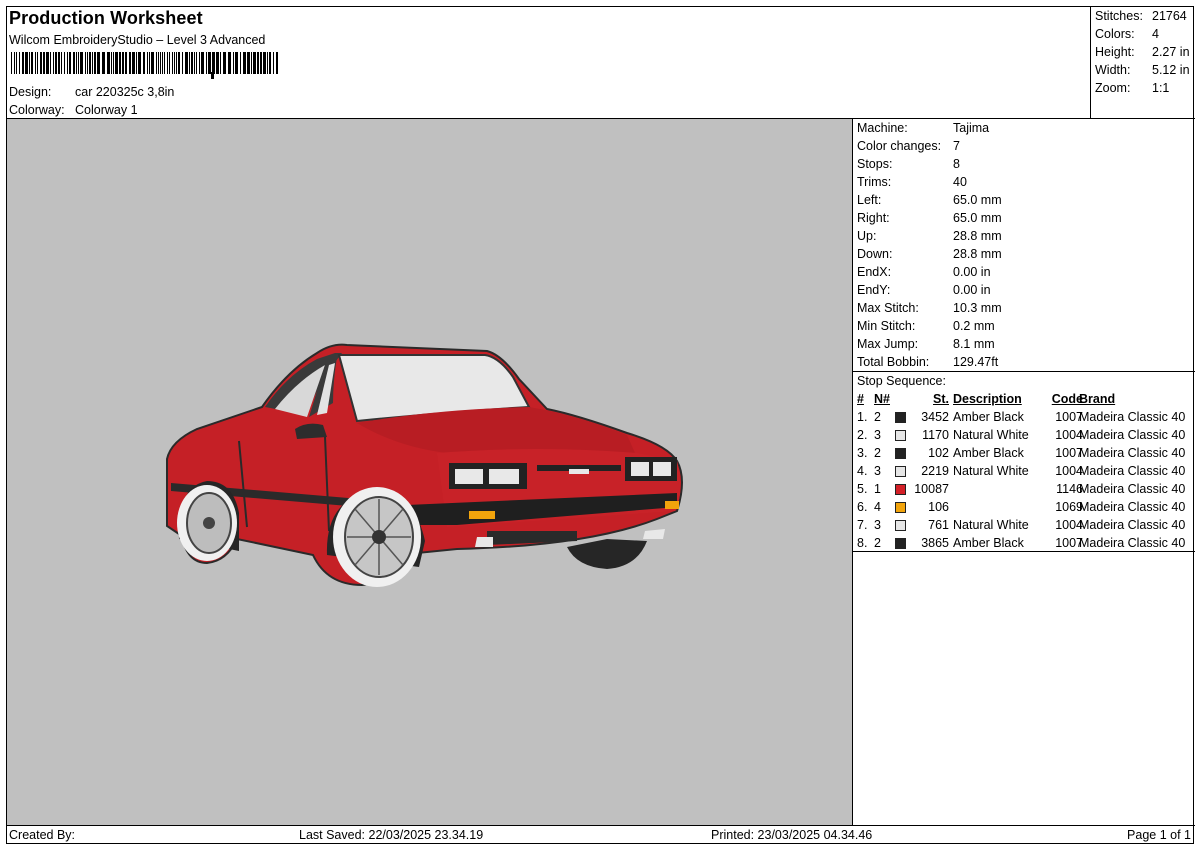 The height and width of the screenshot is (848, 1200). Describe the element at coordinates (874, 272) in the screenshot. I see `info-label: EndX:` at that location.